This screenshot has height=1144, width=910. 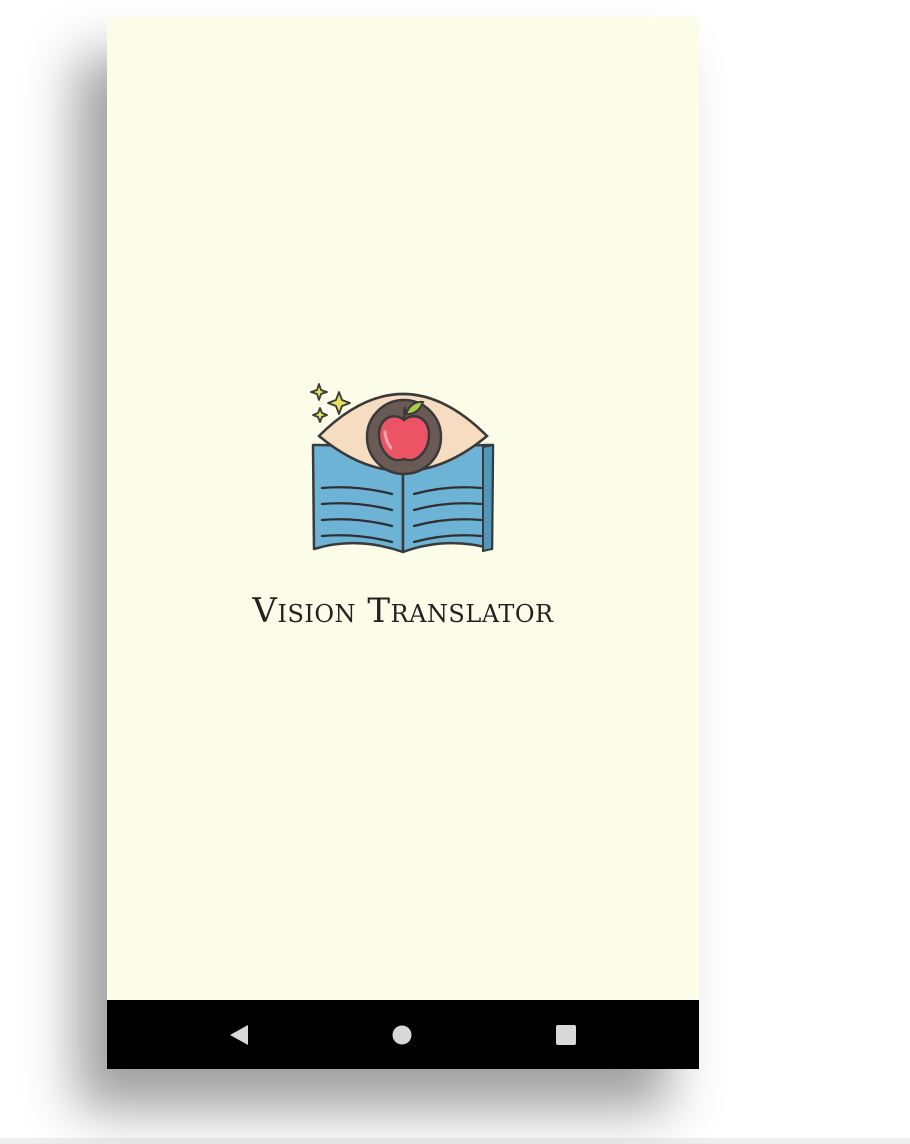 I want to click on app-title: Vision Translator, so click(x=403, y=611).